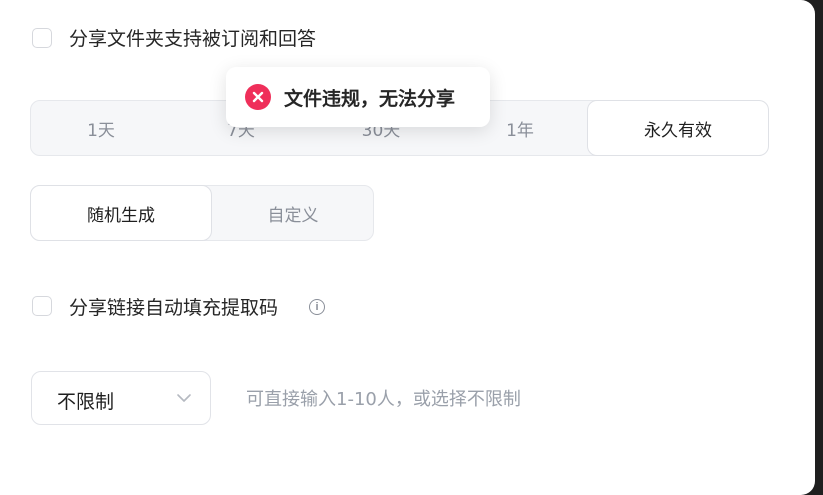 Image resolution: width=823 pixels, height=495 pixels. I want to click on subscribe-label: 分享文件夹支持被订阅和回答, so click(193, 39).